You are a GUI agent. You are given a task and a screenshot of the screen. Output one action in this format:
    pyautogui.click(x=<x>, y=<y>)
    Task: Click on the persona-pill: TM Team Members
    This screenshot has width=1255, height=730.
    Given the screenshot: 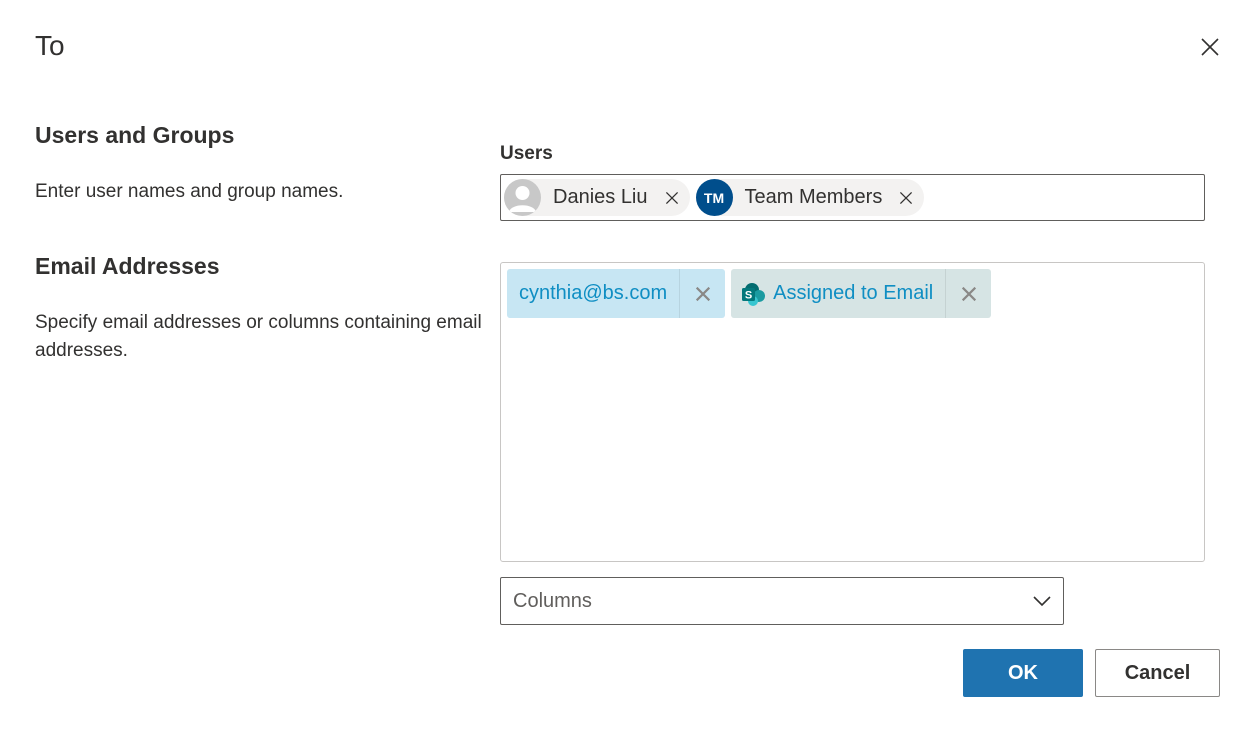 What is the action you would take?
    pyautogui.click(x=810, y=197)
    